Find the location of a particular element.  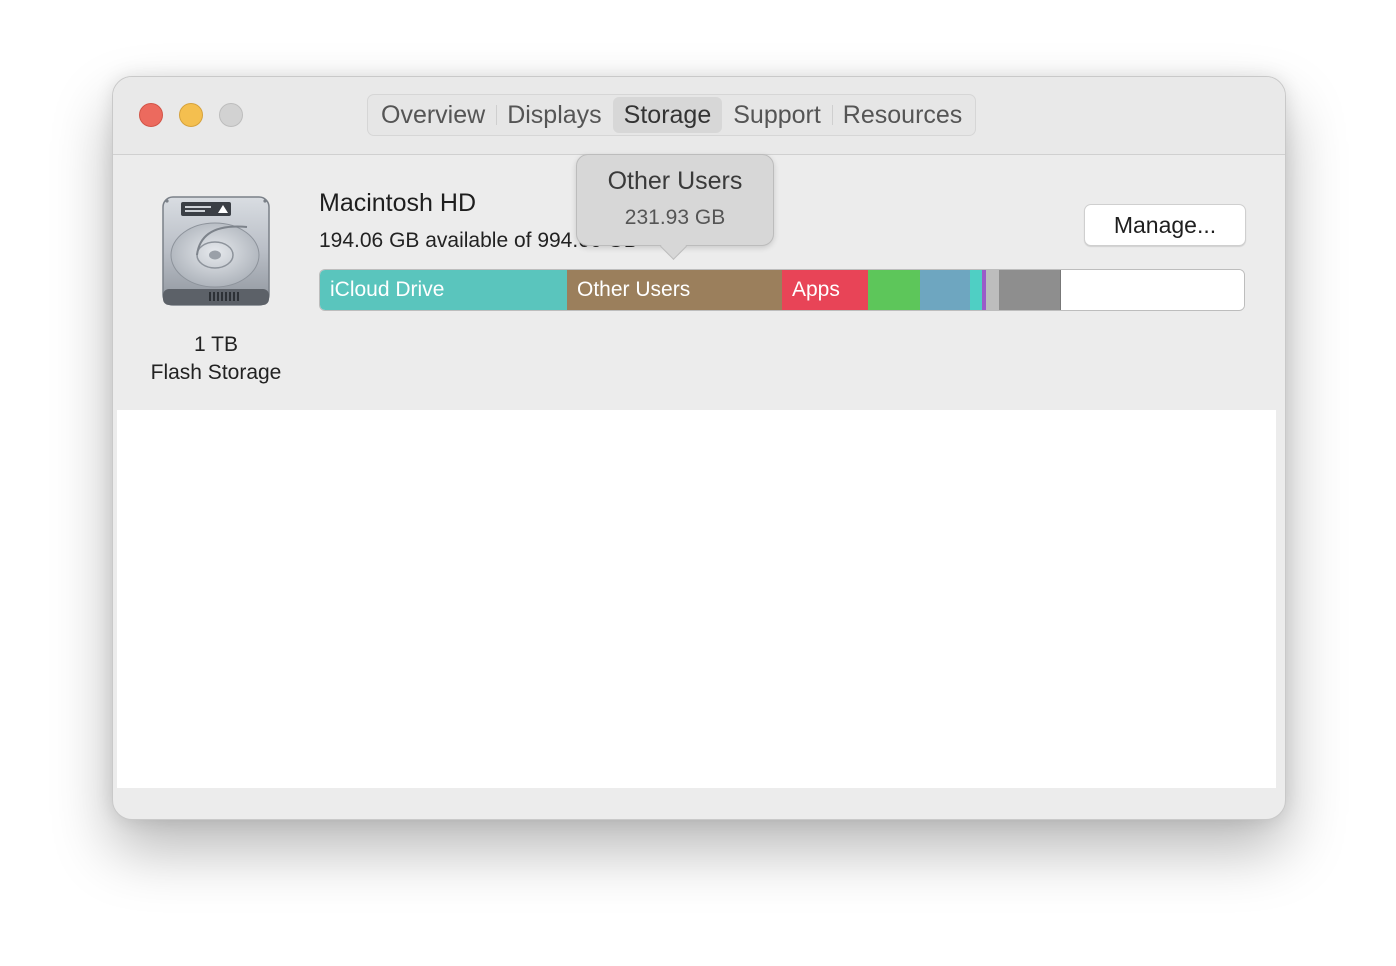

tab-displays: Displays is located at coordinates (554, 115).